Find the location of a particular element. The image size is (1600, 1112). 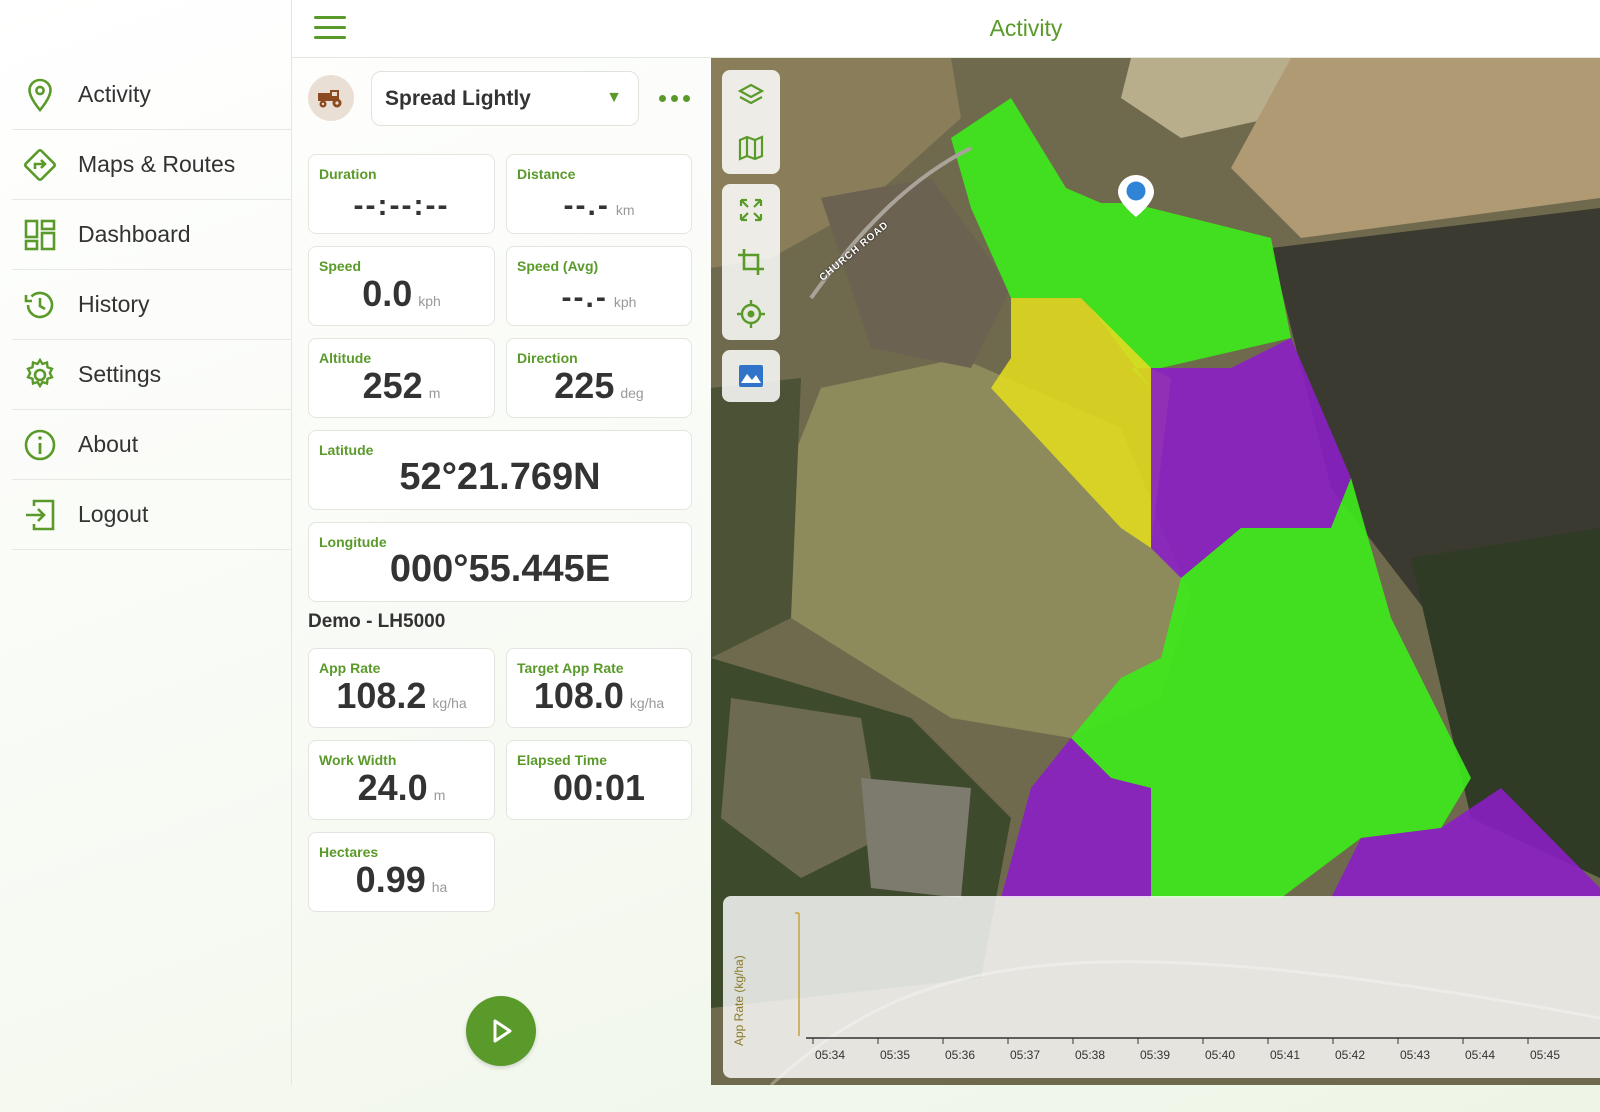

location-pin-icon is located at coordinates (40, 95).